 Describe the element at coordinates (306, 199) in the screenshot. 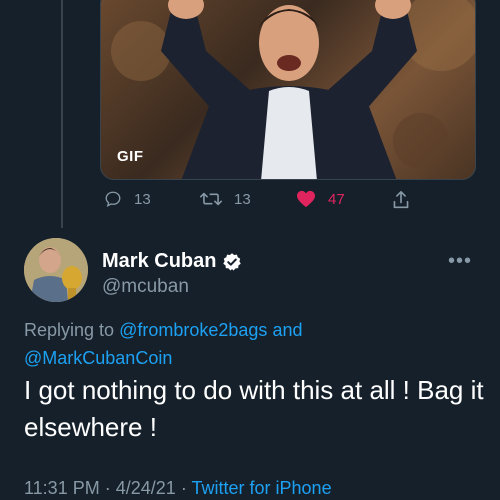

I see `heart-filled-icon` at that location.